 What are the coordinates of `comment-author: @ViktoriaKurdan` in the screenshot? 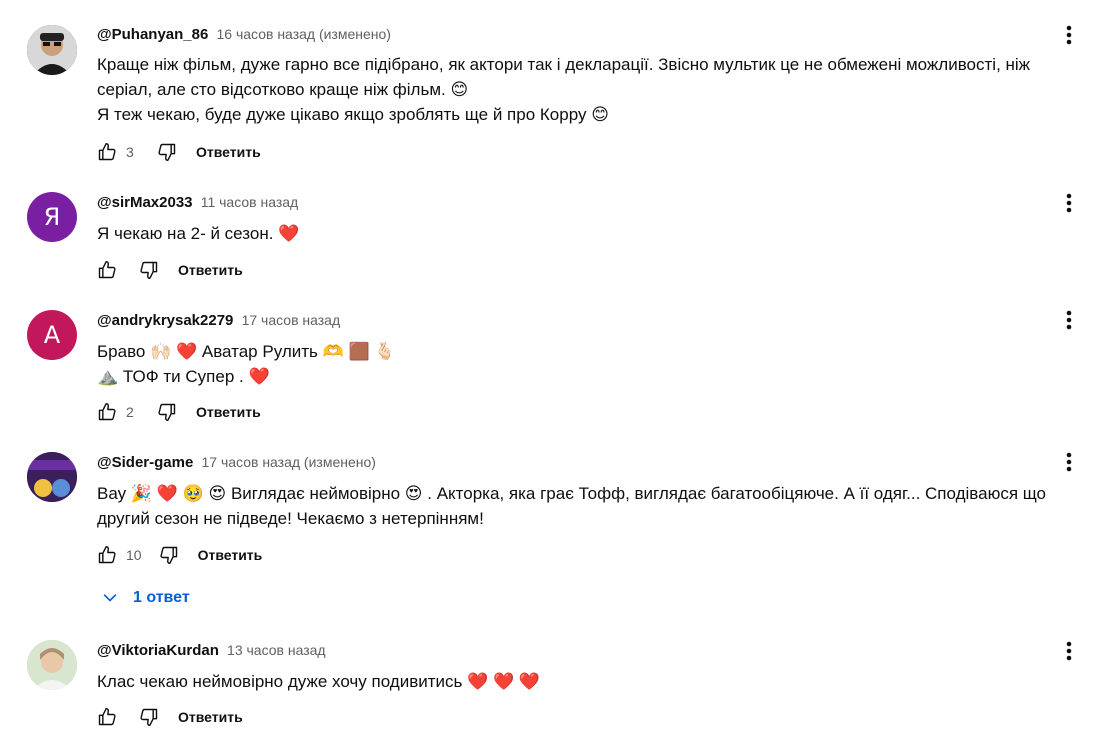 It's located at (158, 650).